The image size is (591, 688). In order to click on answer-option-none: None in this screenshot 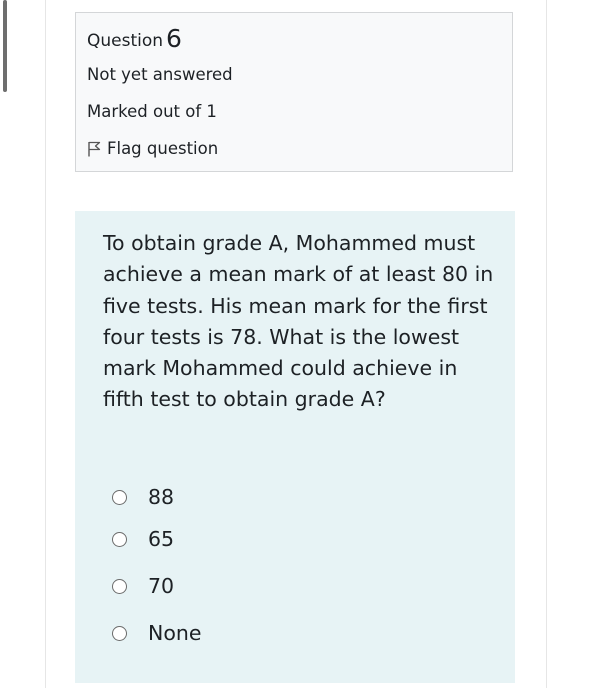, I will do `click(156, 633)`.